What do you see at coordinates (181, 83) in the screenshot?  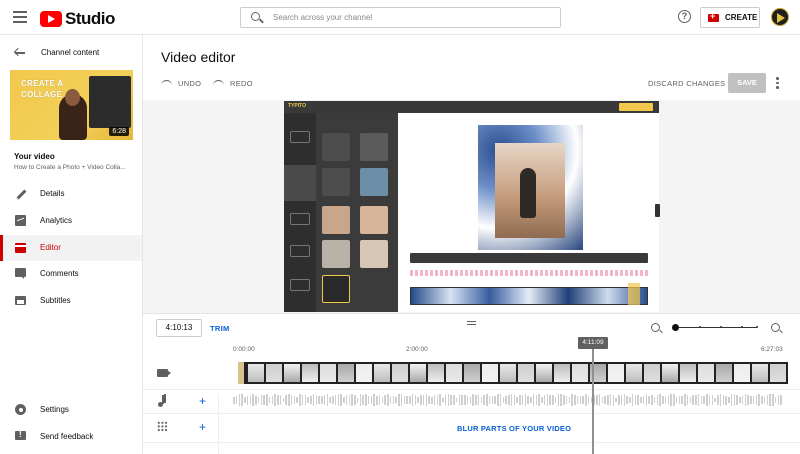 I see `undo-button: UNDO` at bounding box center [181, 83].